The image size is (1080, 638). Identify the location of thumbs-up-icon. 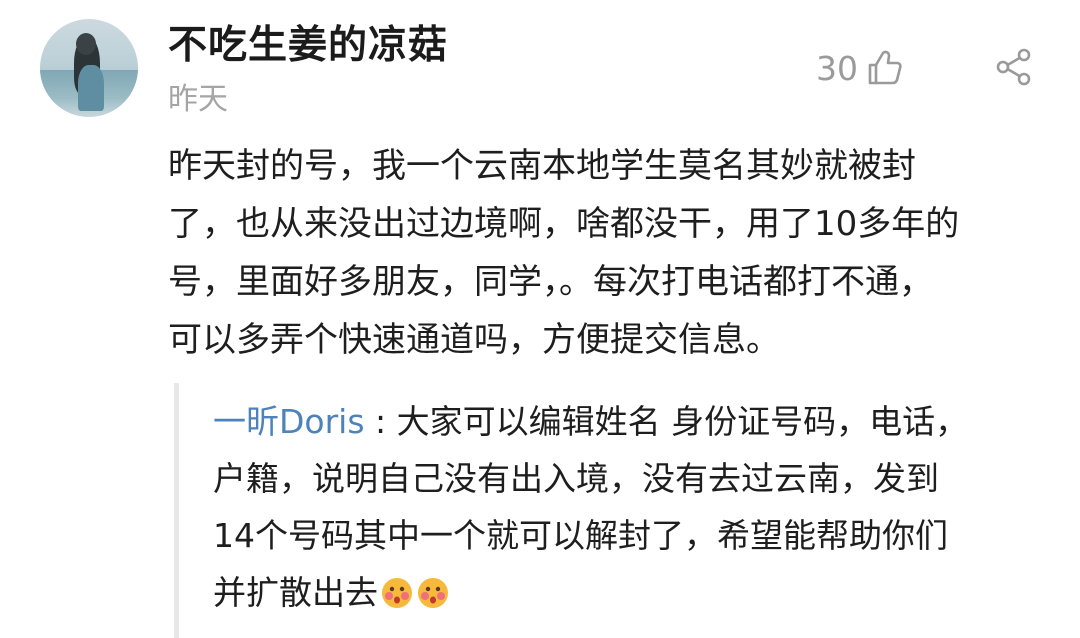
(885, 67).